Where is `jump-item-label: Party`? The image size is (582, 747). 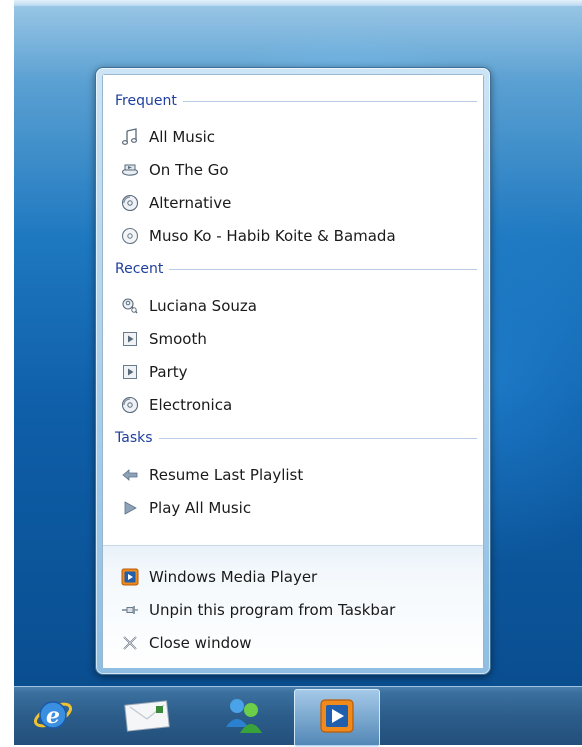
jump-item-label: Party is located at coordinates (168, 372).